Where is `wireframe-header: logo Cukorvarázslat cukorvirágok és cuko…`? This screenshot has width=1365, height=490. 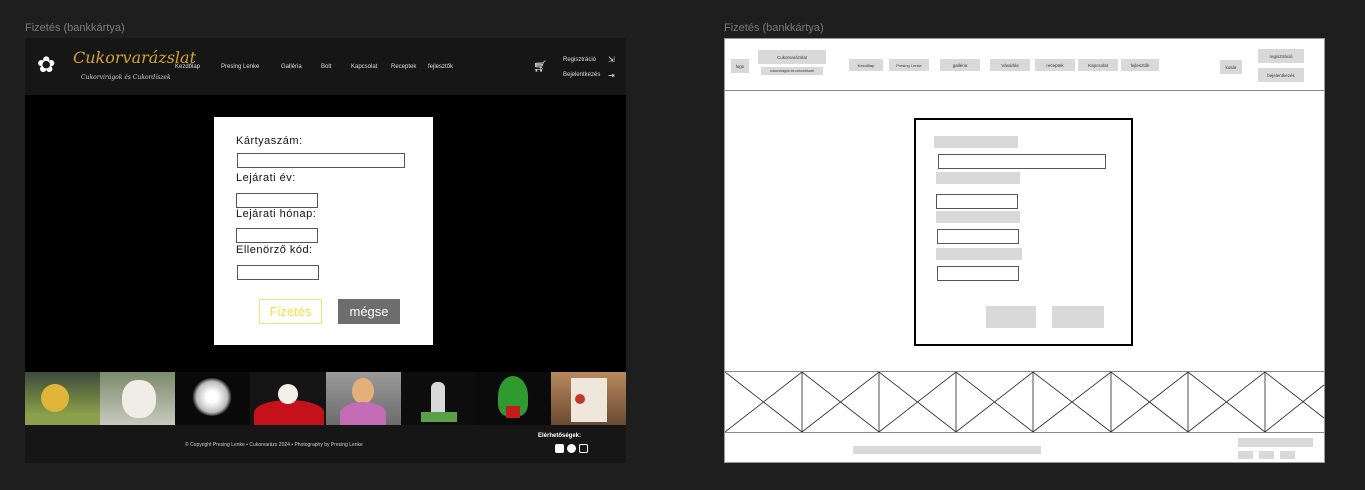
wireframe-header: logo Cukorvarázslat cukorvirágok és cuko… is located at coordinates (1024, 65).